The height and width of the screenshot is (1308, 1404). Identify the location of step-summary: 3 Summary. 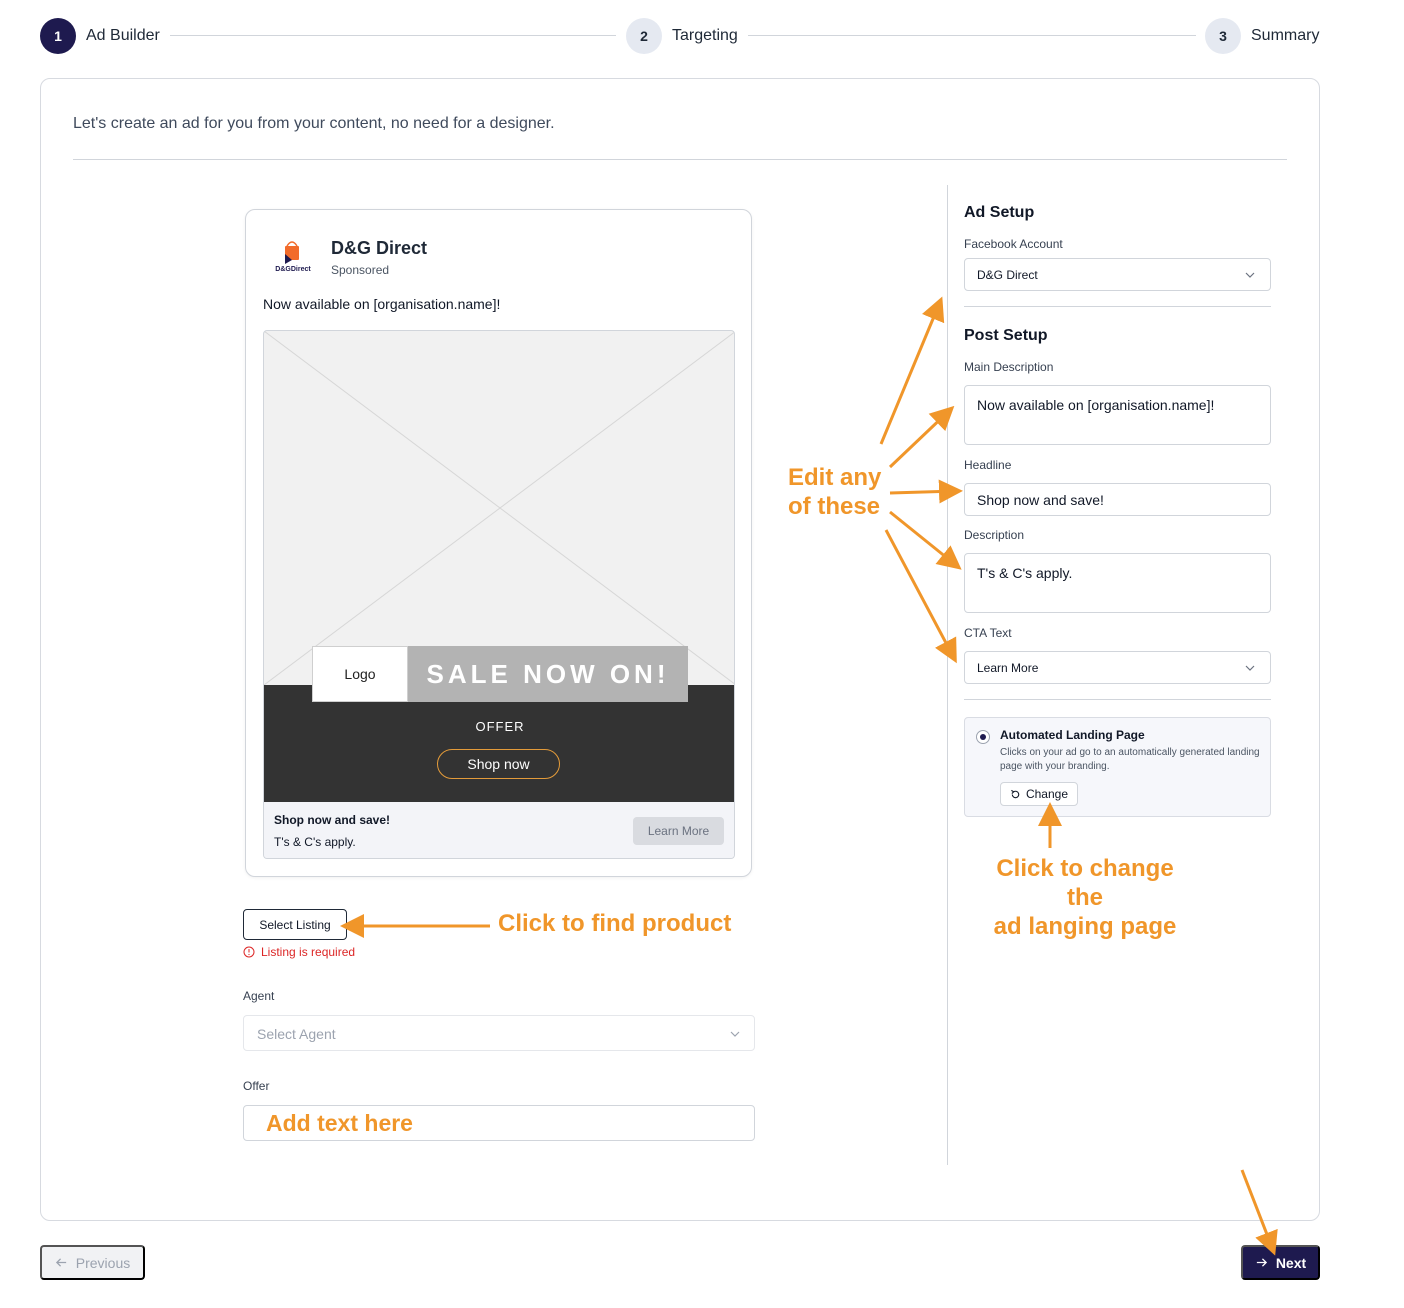
(1262, 36).